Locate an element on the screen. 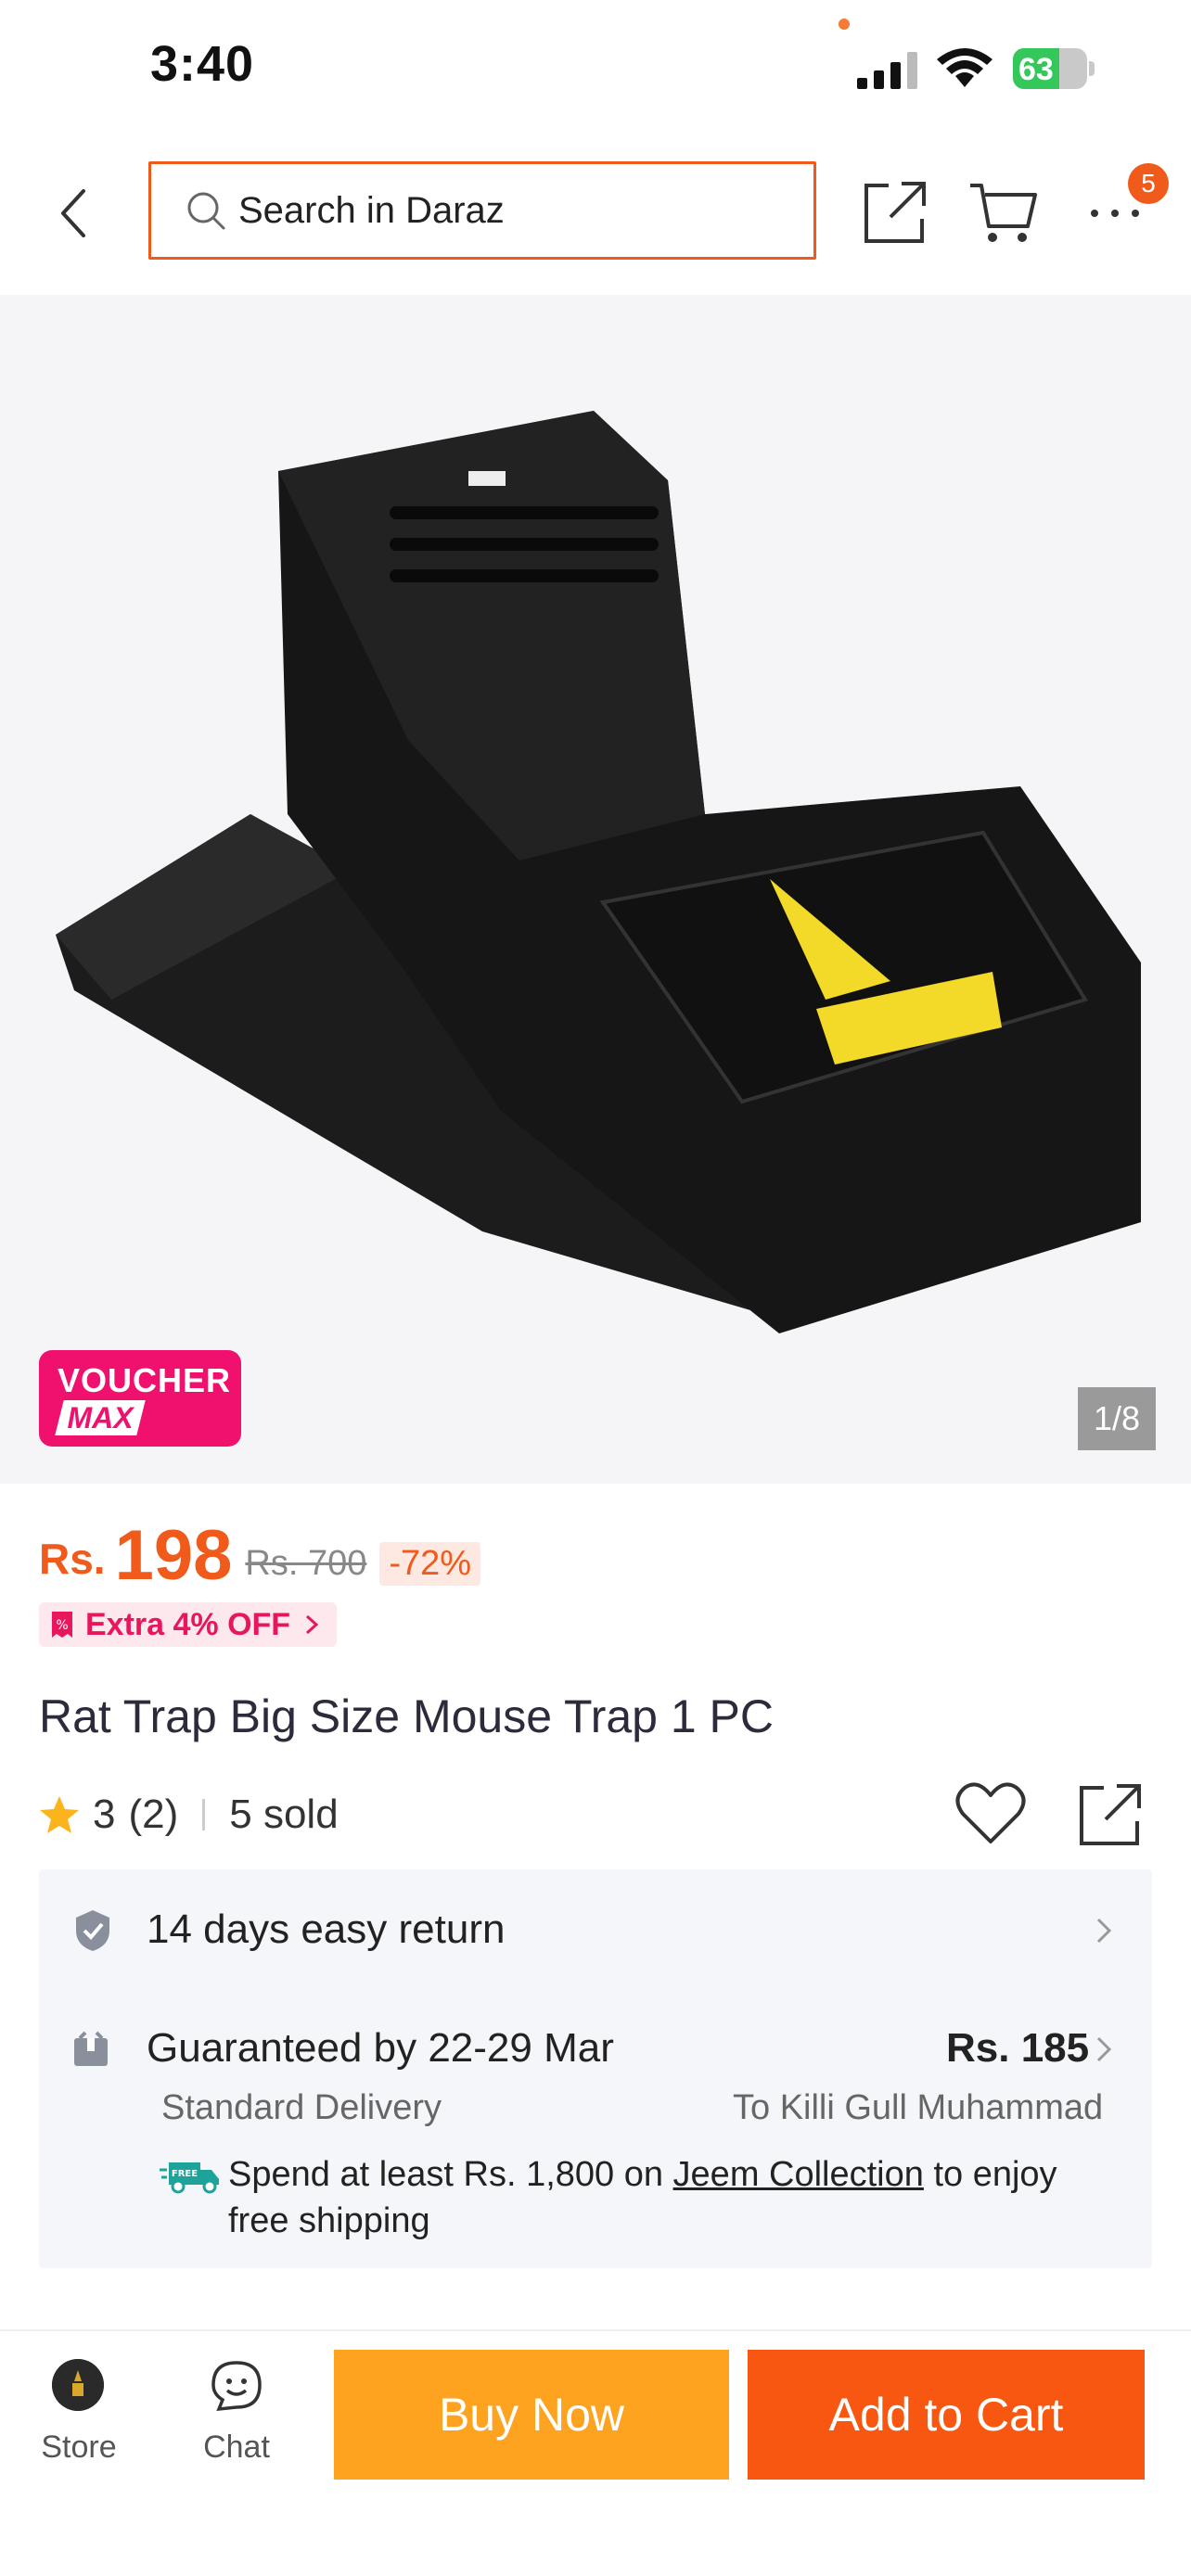  chat-icon is located at coordinates (236, 2386).